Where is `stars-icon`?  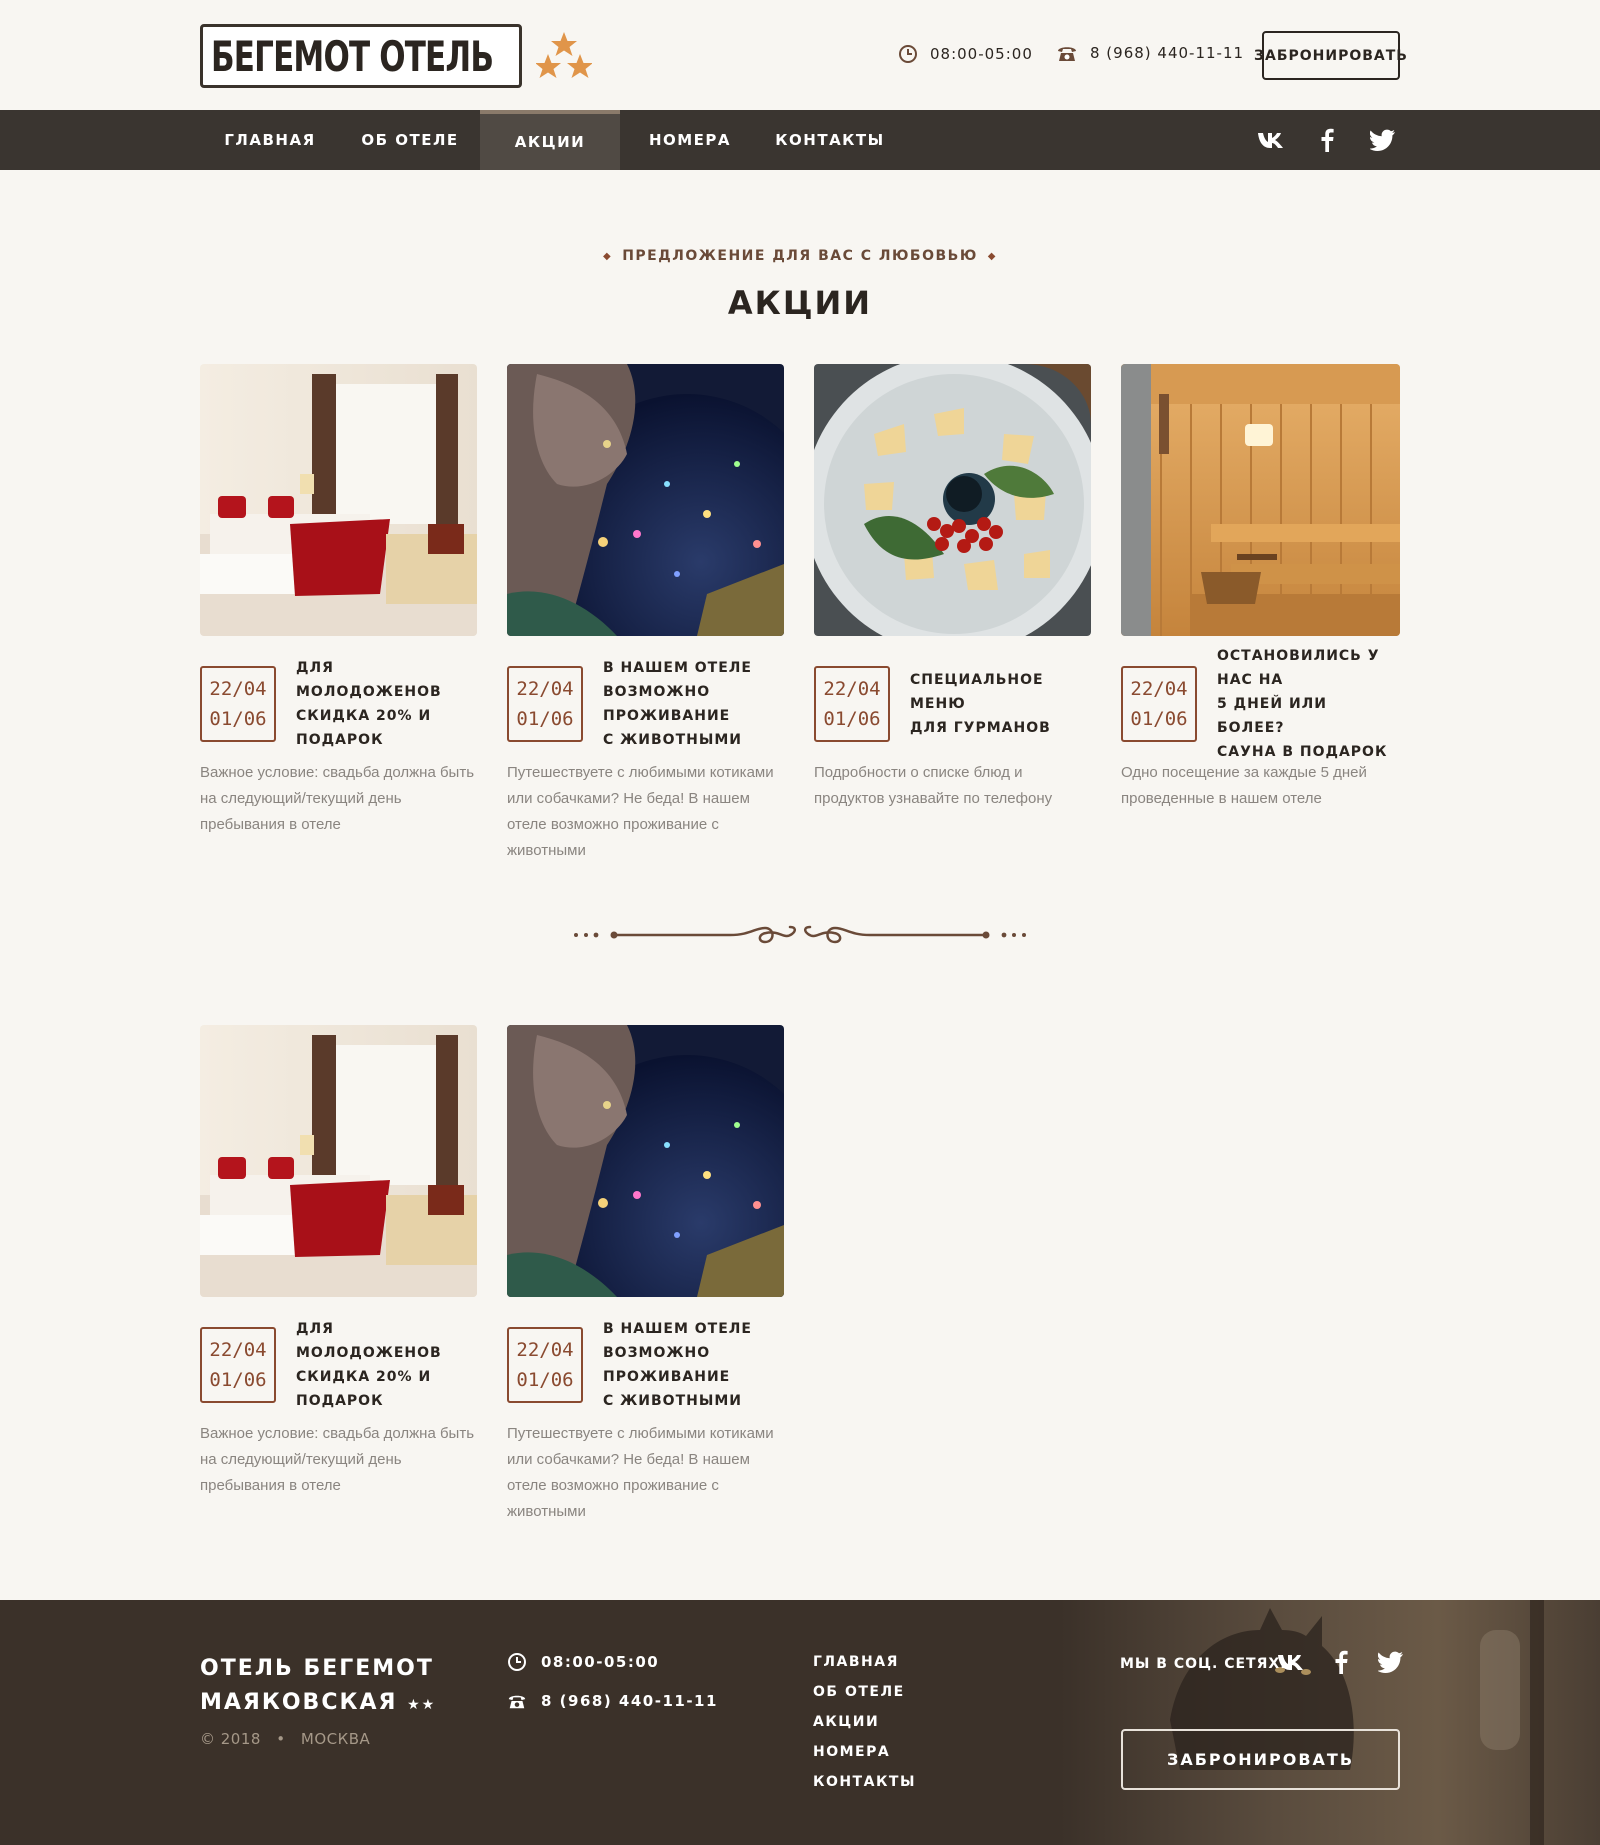
stars-icon is located at coordinates (564, 55).